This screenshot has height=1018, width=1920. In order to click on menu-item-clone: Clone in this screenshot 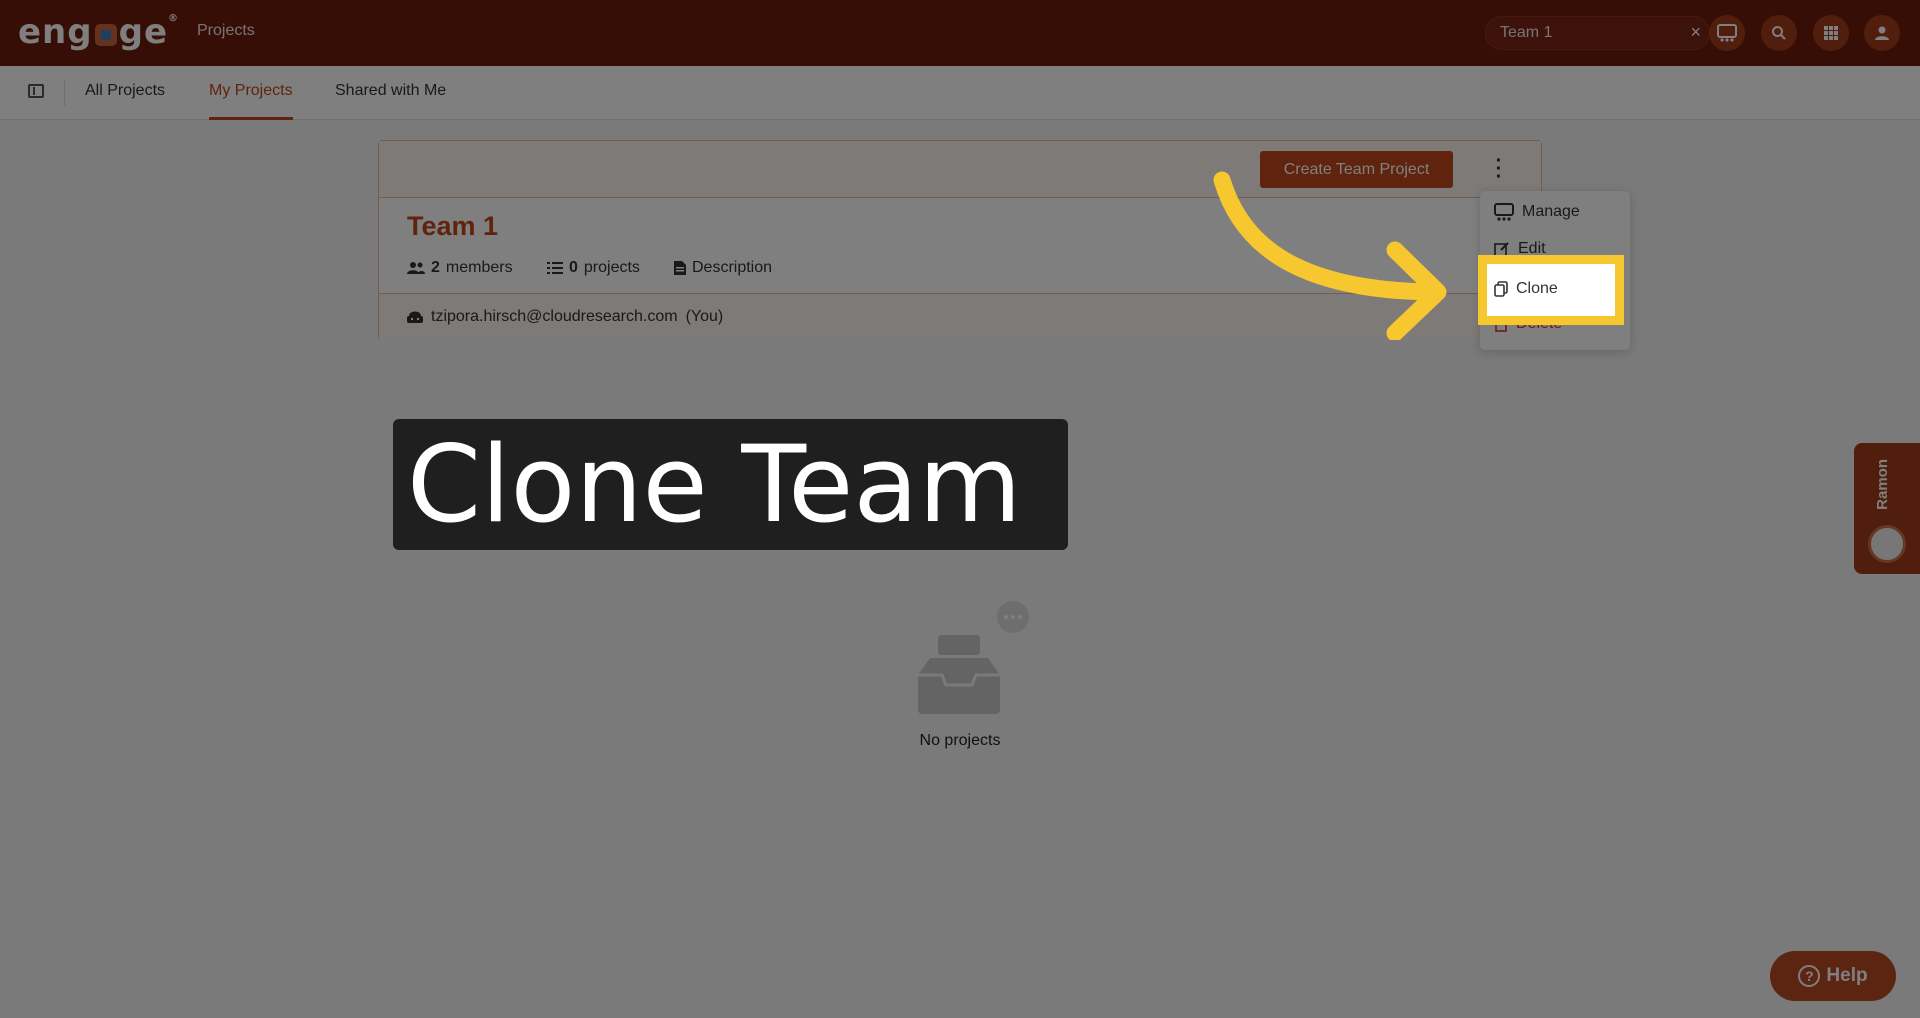, I will do `click(1526, 289)`.